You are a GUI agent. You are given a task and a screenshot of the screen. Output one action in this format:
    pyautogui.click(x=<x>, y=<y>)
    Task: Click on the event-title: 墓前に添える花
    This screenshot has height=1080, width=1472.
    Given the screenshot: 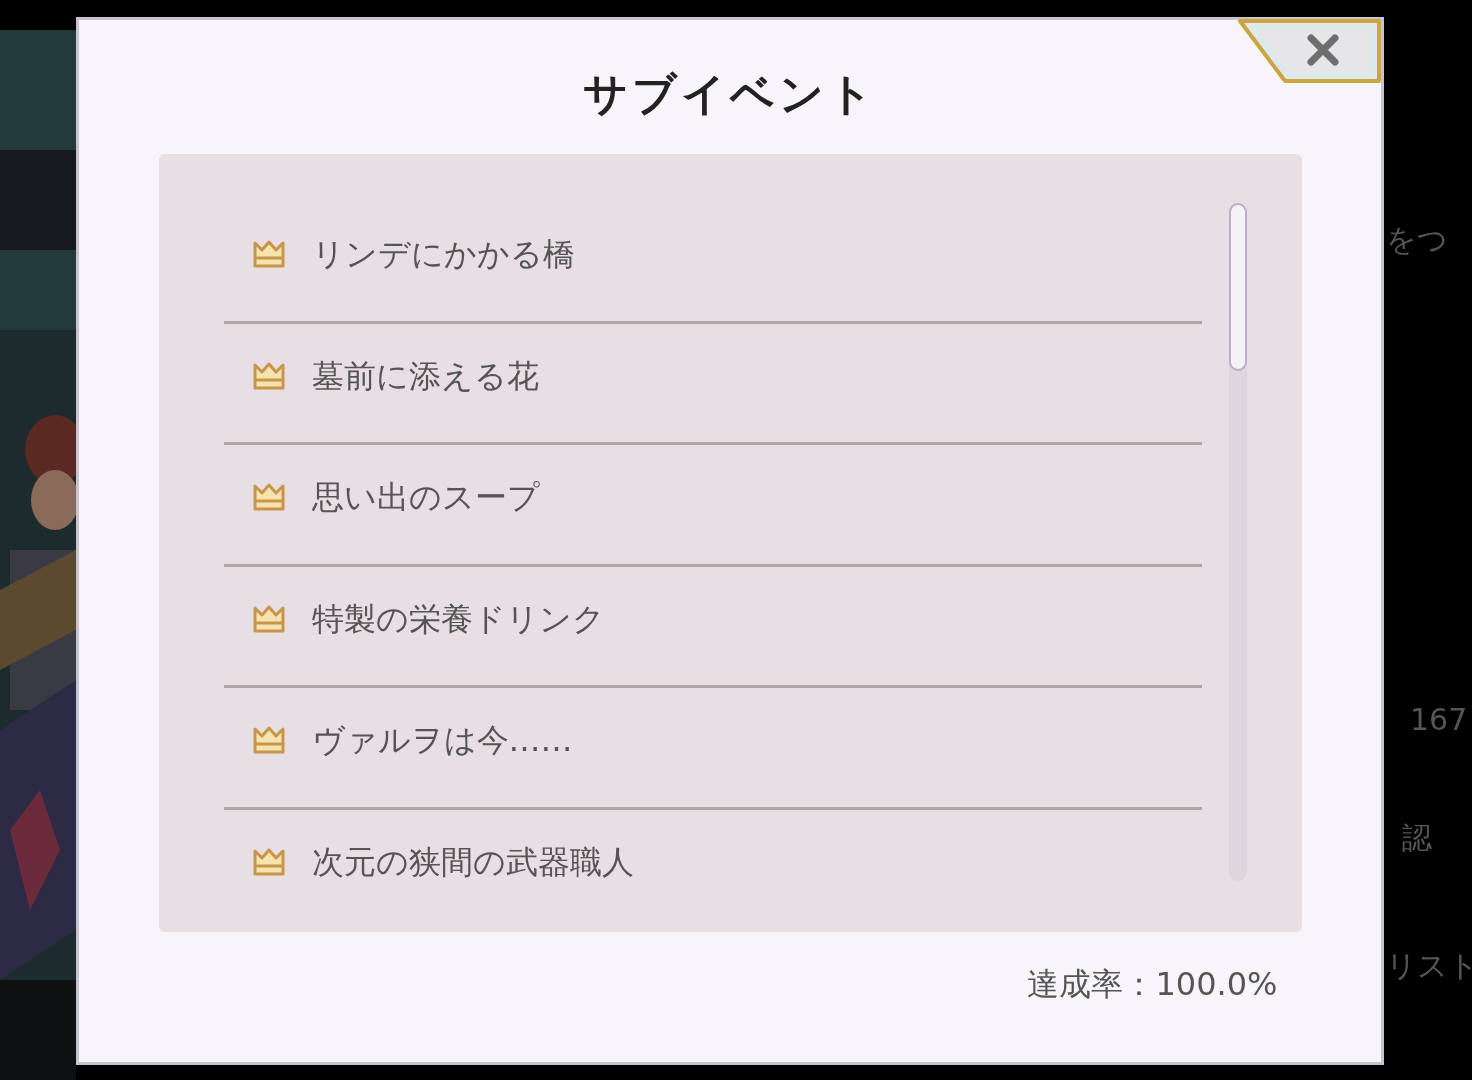 What is the action you would take?
    pyautogui.click(x=425, y=375)
    